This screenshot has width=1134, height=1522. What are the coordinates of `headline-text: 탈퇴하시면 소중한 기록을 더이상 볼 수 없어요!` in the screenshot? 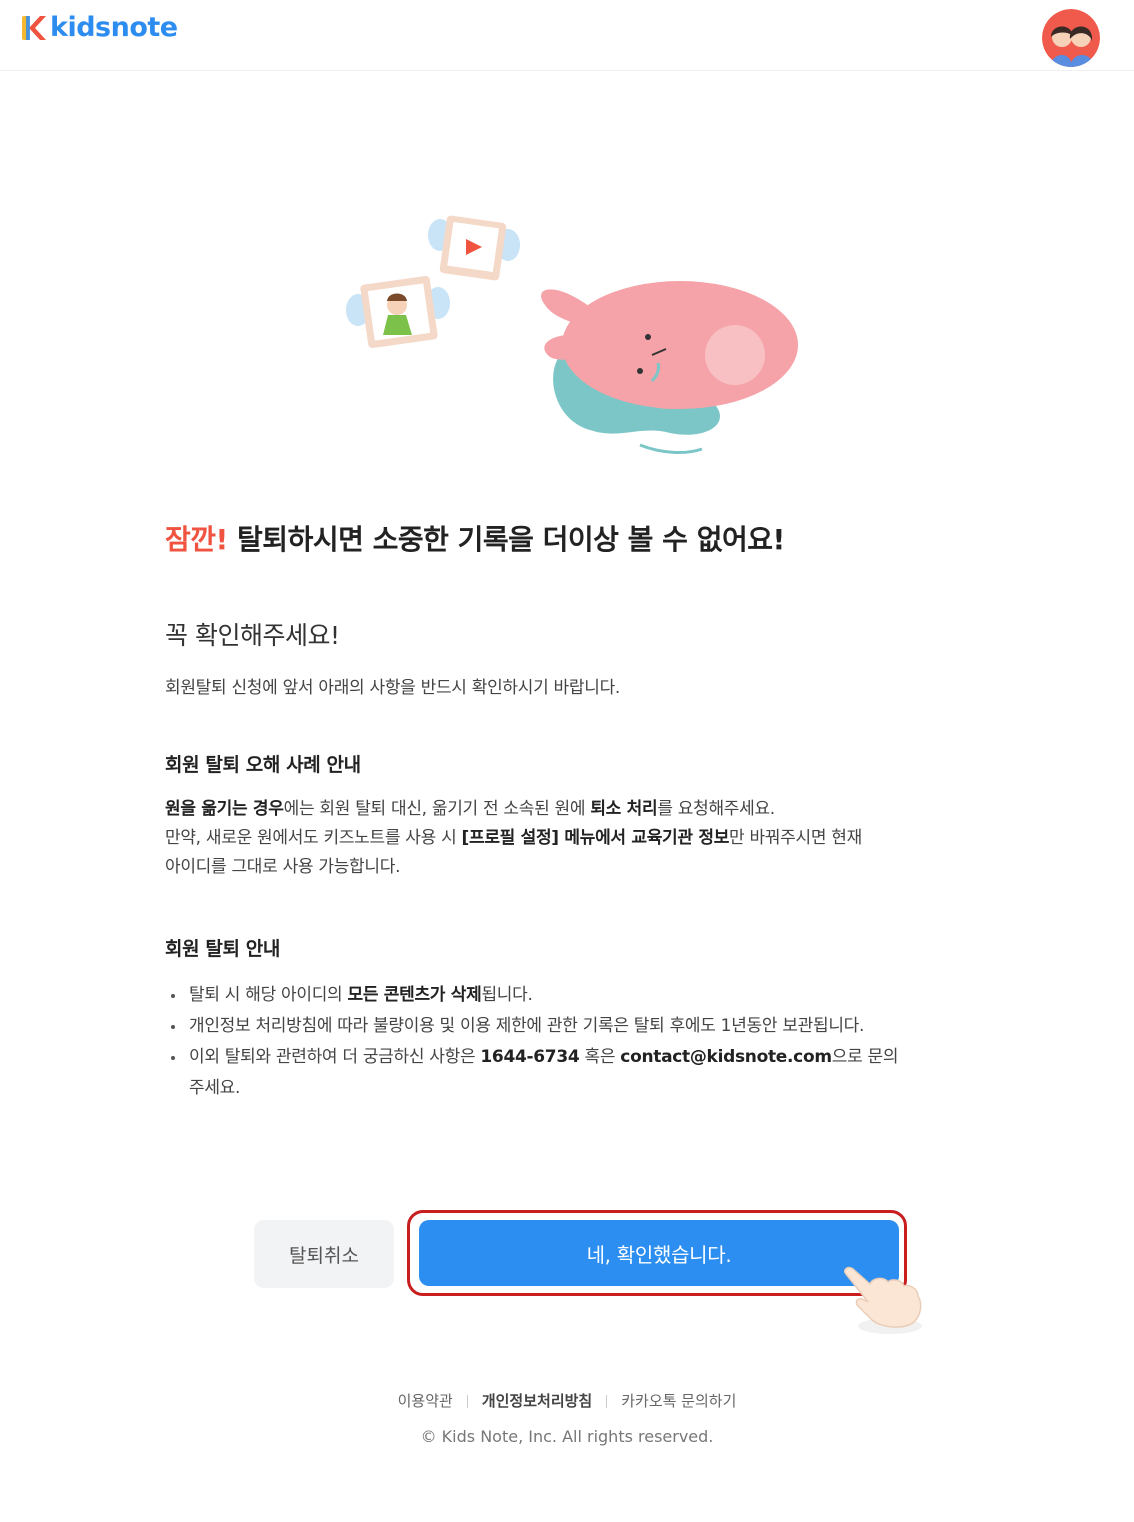 It's located at (506, 539).